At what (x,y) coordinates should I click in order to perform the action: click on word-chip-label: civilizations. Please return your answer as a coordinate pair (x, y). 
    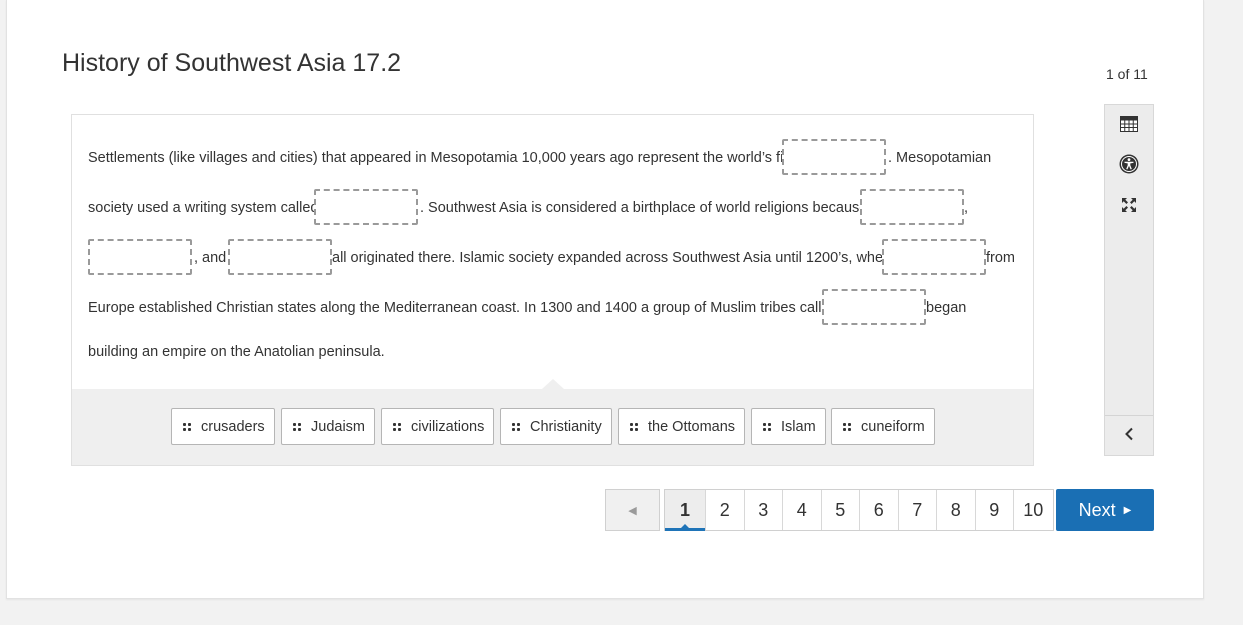
    Looking at the image, I should click on (448, 426).